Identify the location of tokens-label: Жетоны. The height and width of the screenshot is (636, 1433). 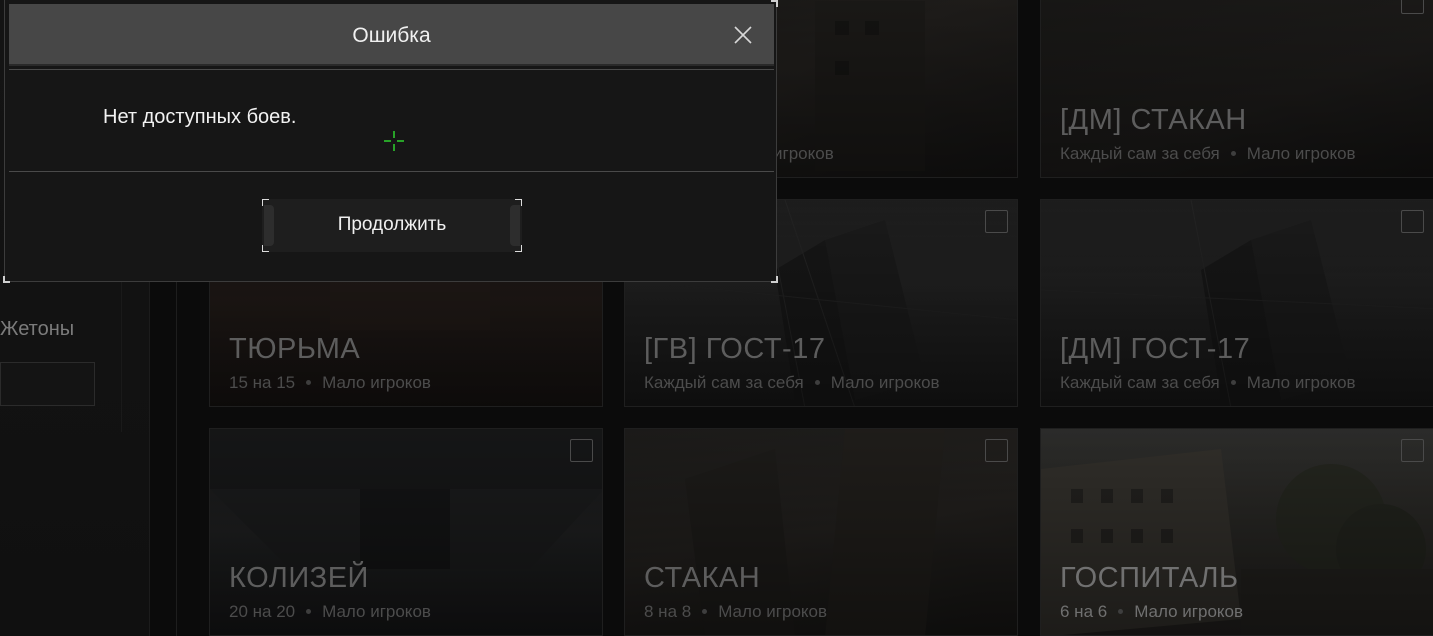
(37, 329).